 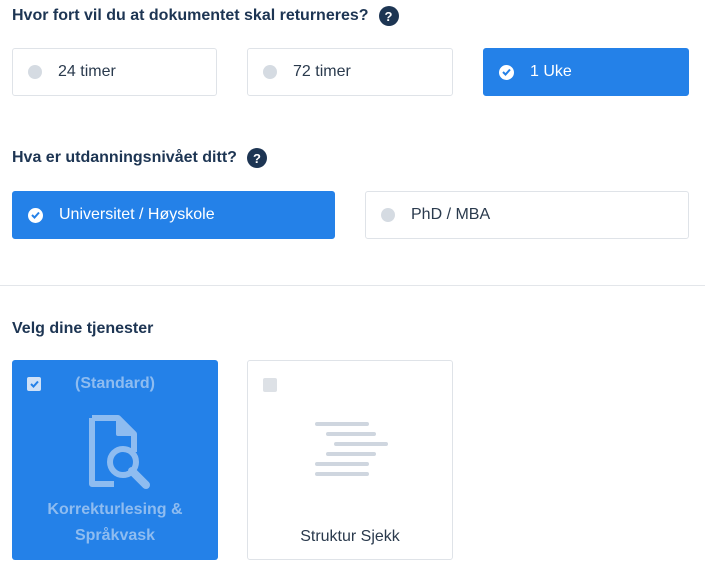 I want to click on service-card-struktur-sjekk: Struktur Sjekk, so click(x=350, y=460).